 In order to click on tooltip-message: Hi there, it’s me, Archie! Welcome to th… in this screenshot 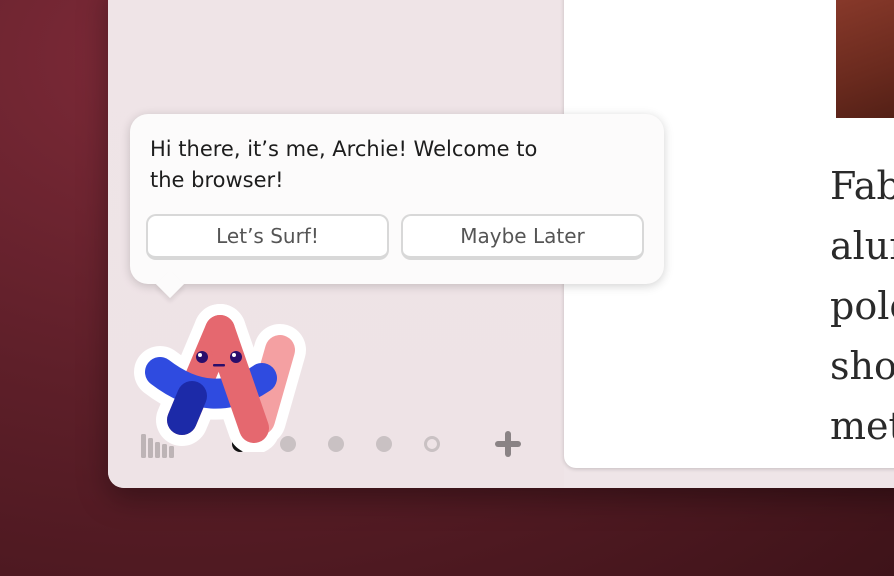, I will do `click(344, 164)`.